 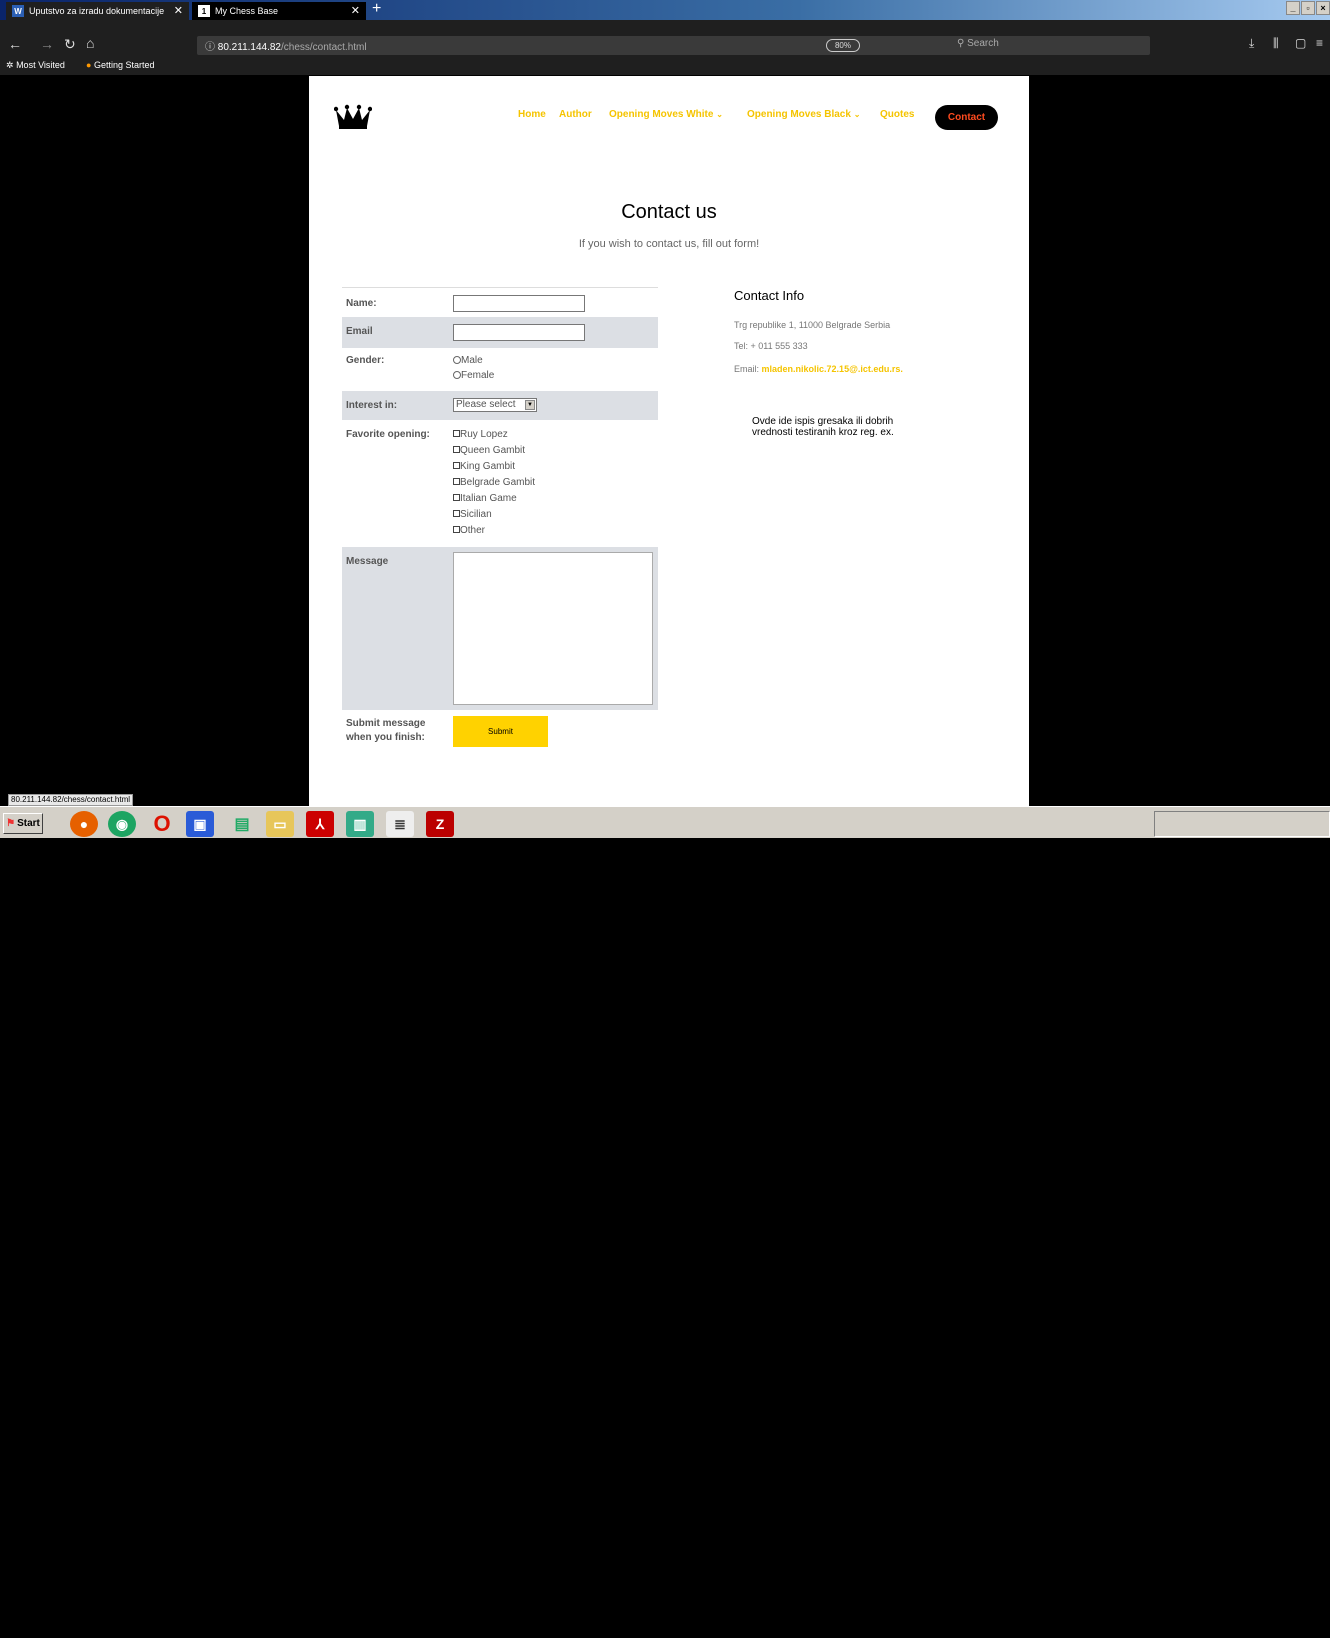 What do you see at coordinates (440, 824) in the screenshot?
I see `filezilla-icon: Z` at bounding box center [440, 824].